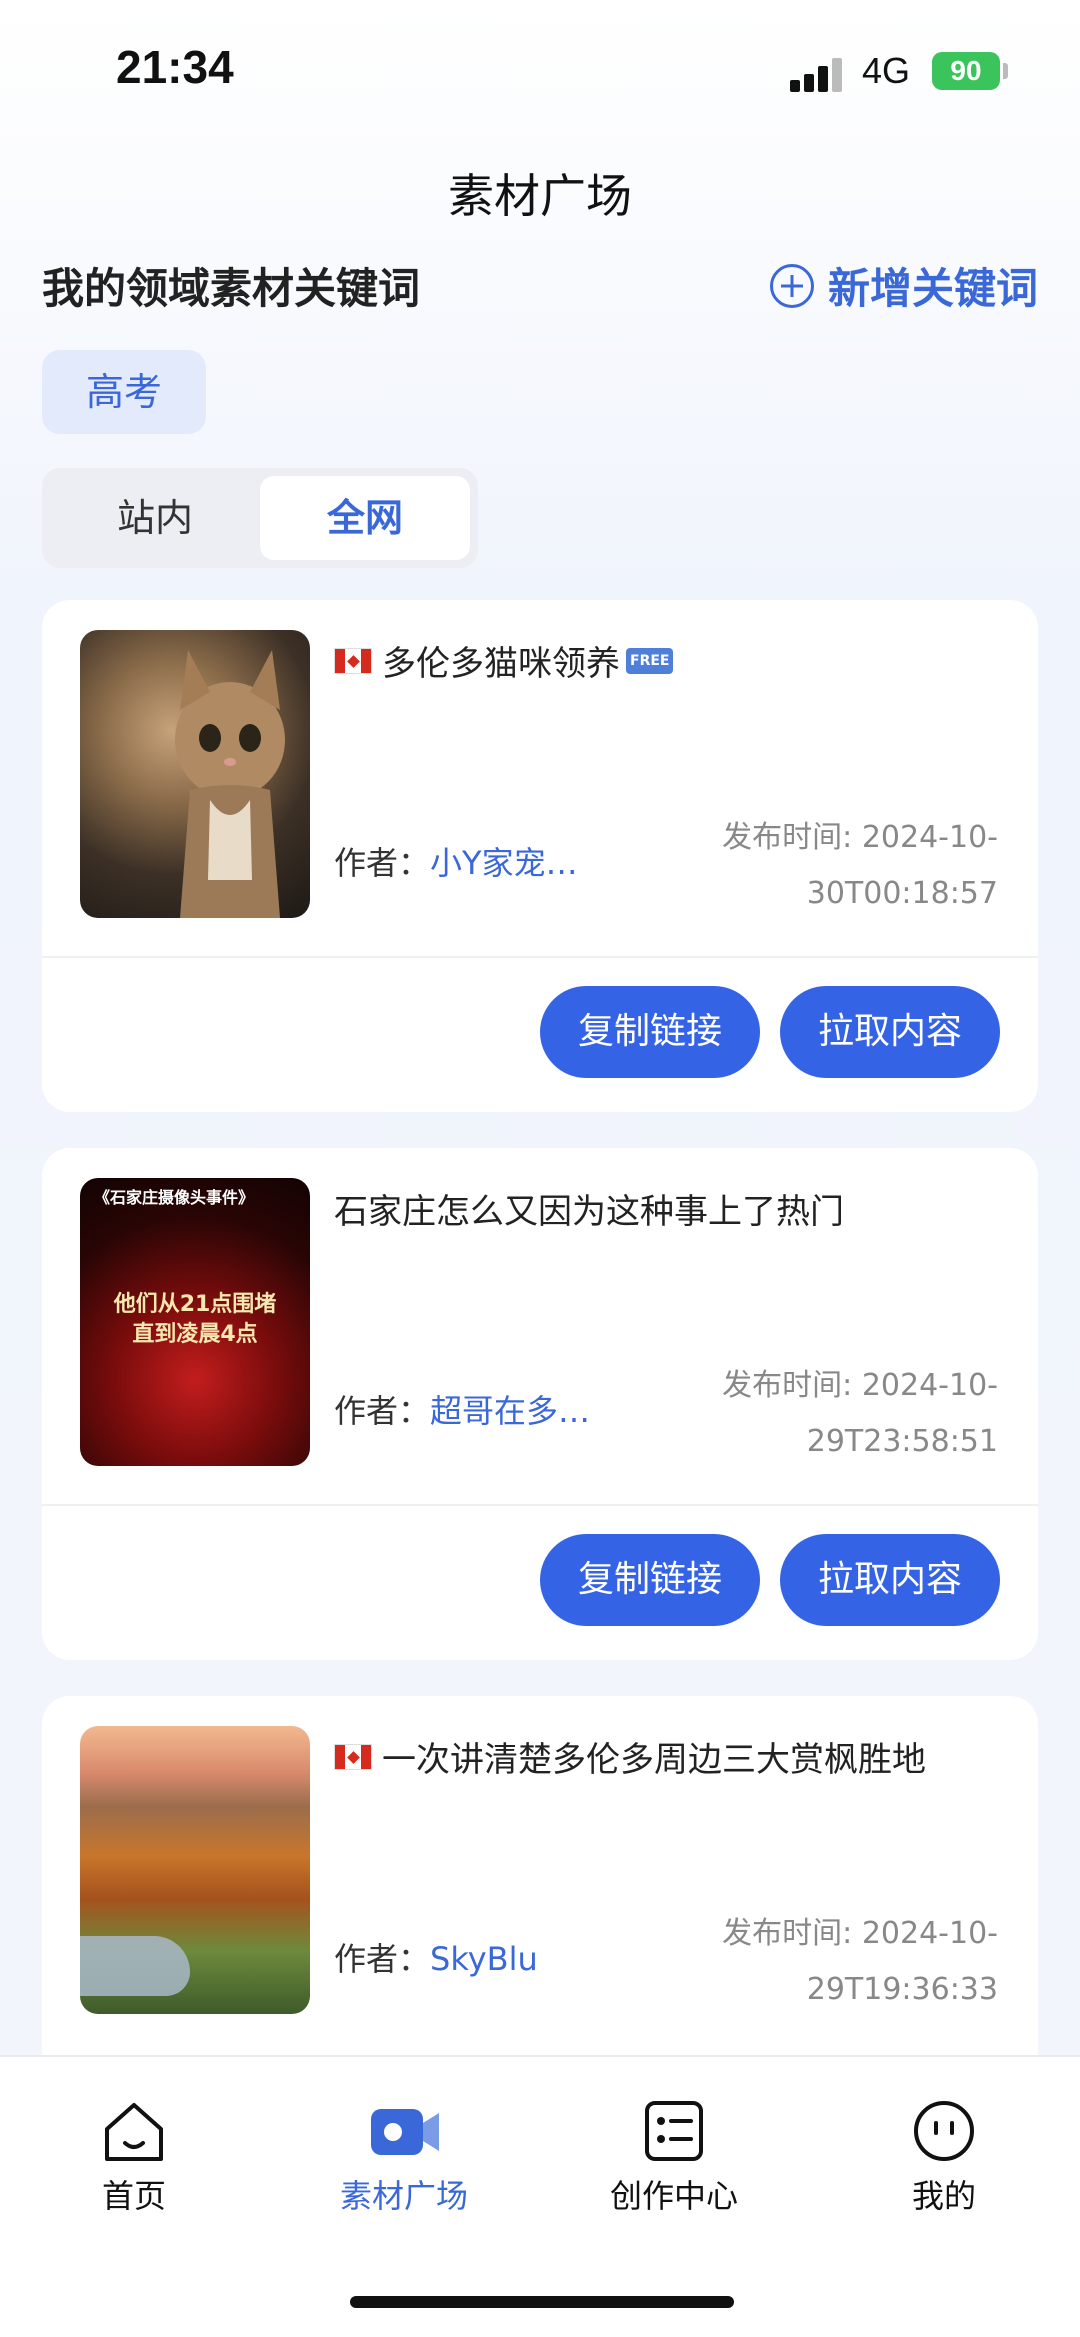 Image resolution: width=1080 pixels, height=2337 pixels. What do you see at coordinates (902, 893) in the screenshot?
I see `publish-time-value: 30T00:18:57` at bounding box center [902, 893].